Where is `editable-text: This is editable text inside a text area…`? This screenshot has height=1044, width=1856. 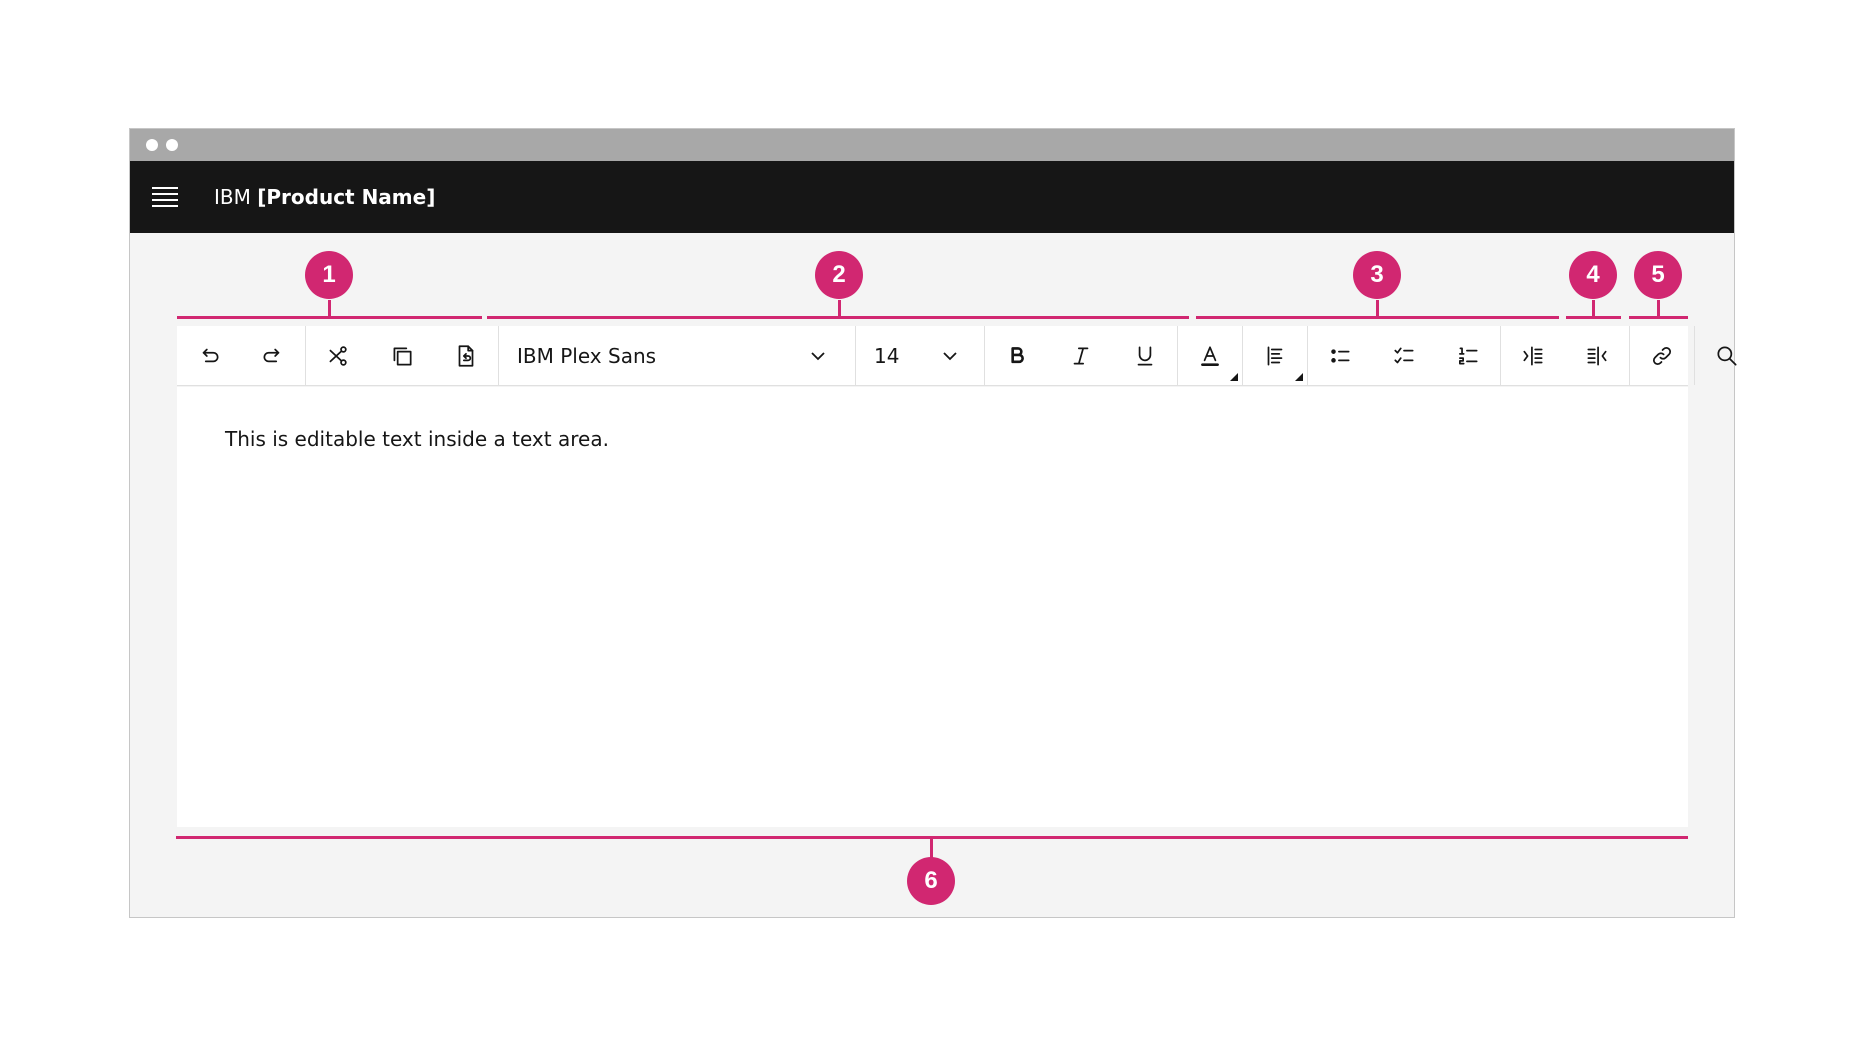
editable-text: This is editable text inside a text area… is located at coordinates (417, 439).